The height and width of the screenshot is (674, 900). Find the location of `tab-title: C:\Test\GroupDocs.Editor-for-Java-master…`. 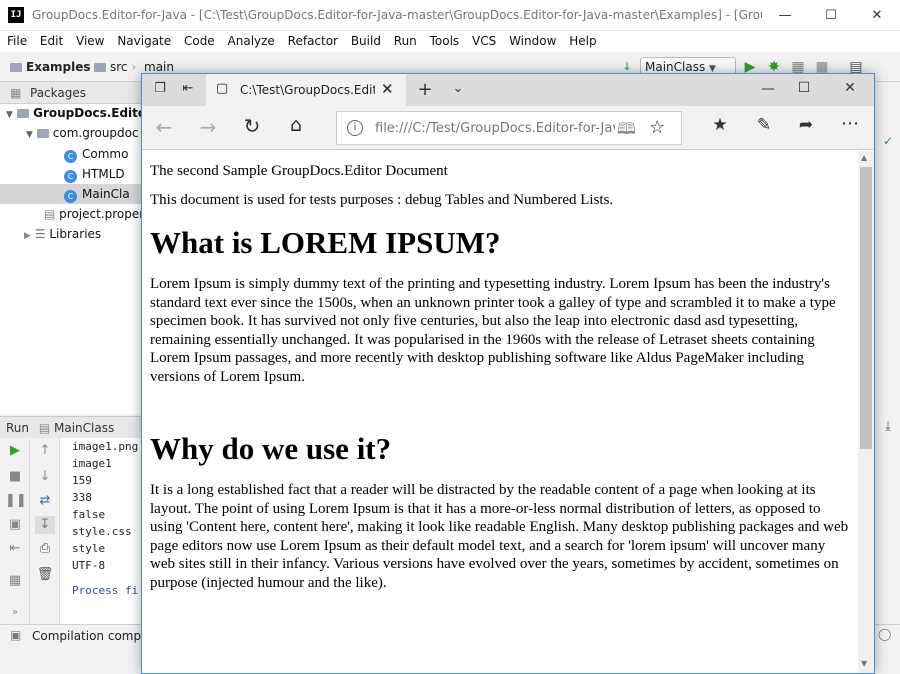

tab-title: C:\Test\GroupDocs.Editor-for-Java-master… is located at coordinates (307, 90).